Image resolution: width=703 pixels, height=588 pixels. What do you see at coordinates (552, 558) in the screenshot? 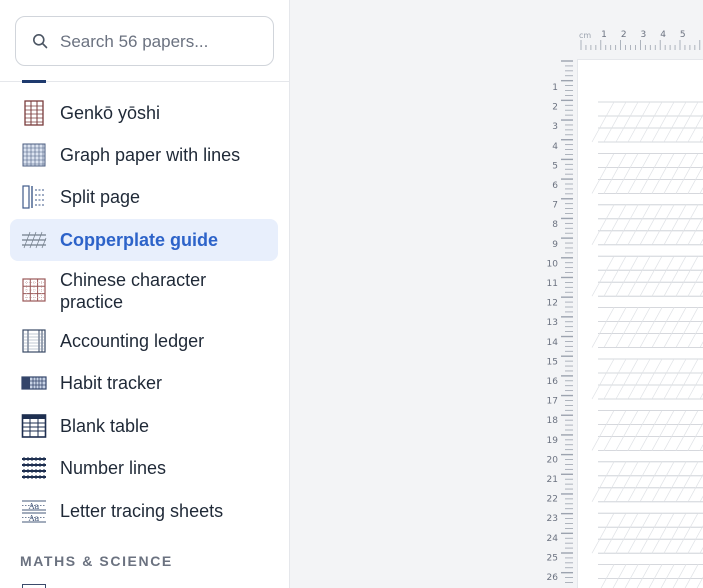
I see `ruler-tick-label: 25` at bounding box center [552, 558].